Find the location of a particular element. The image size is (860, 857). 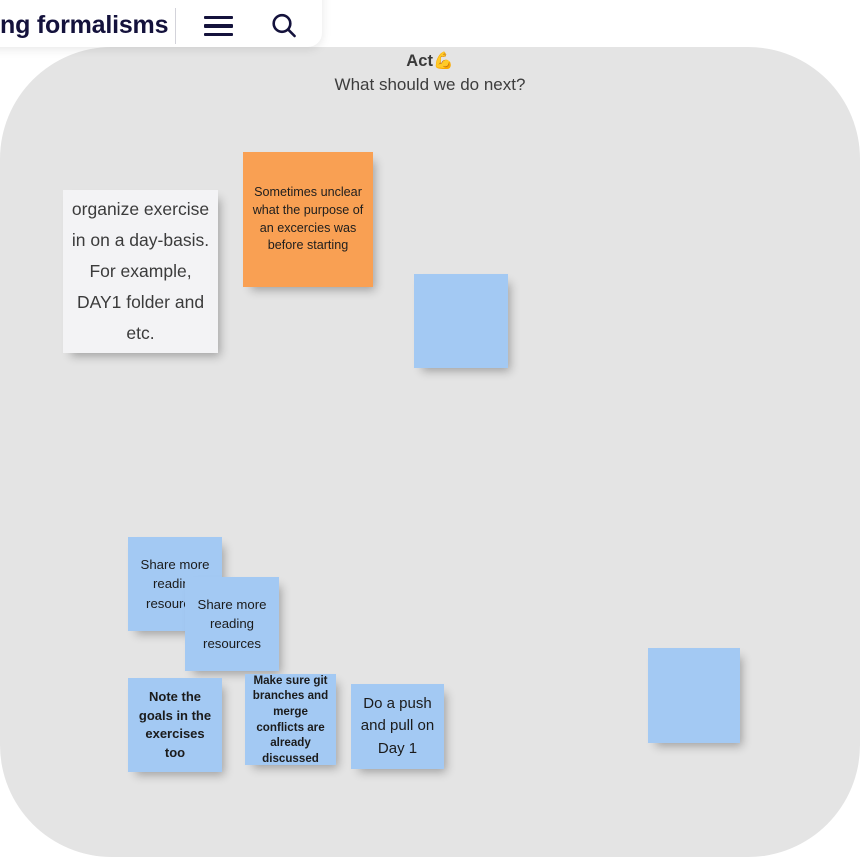

board-subtitle: What should we do next? is located at coordinates (430, 84).